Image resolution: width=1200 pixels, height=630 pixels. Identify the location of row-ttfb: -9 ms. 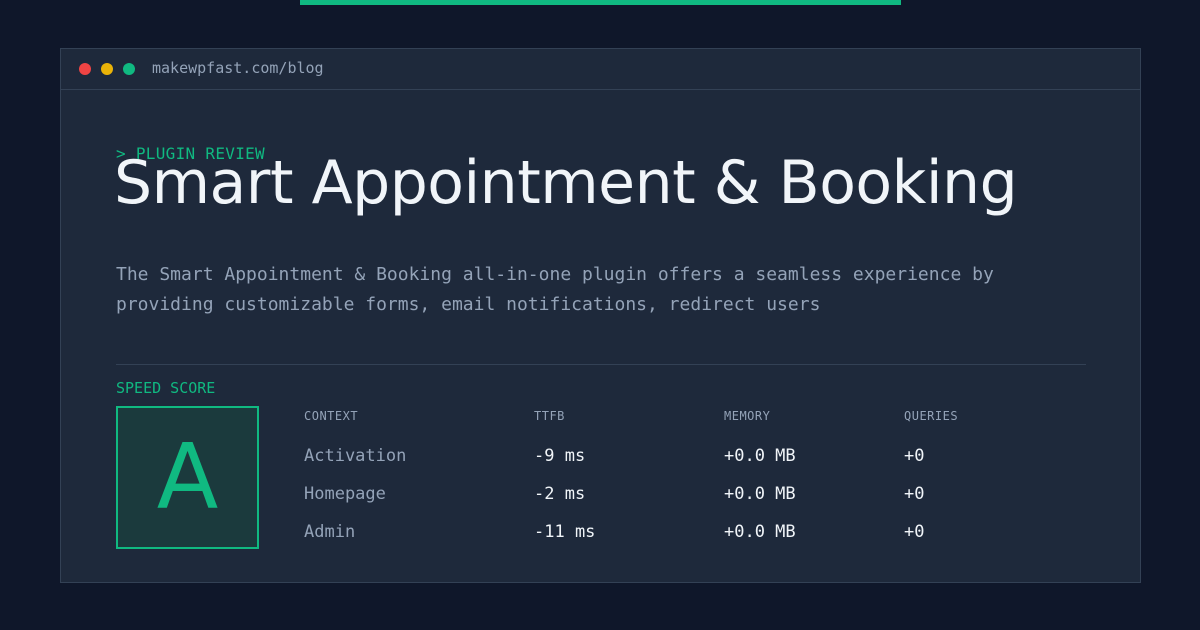
(560, 456).